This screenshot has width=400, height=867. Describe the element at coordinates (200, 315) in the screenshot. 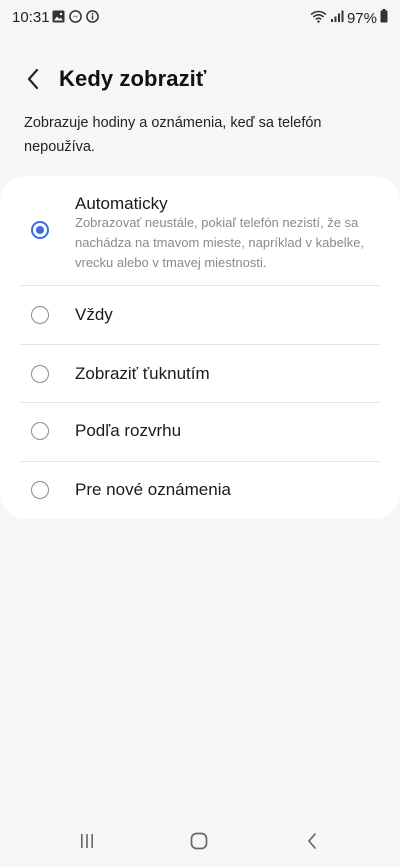

I see `option-vzdy: Vždy` at that location.